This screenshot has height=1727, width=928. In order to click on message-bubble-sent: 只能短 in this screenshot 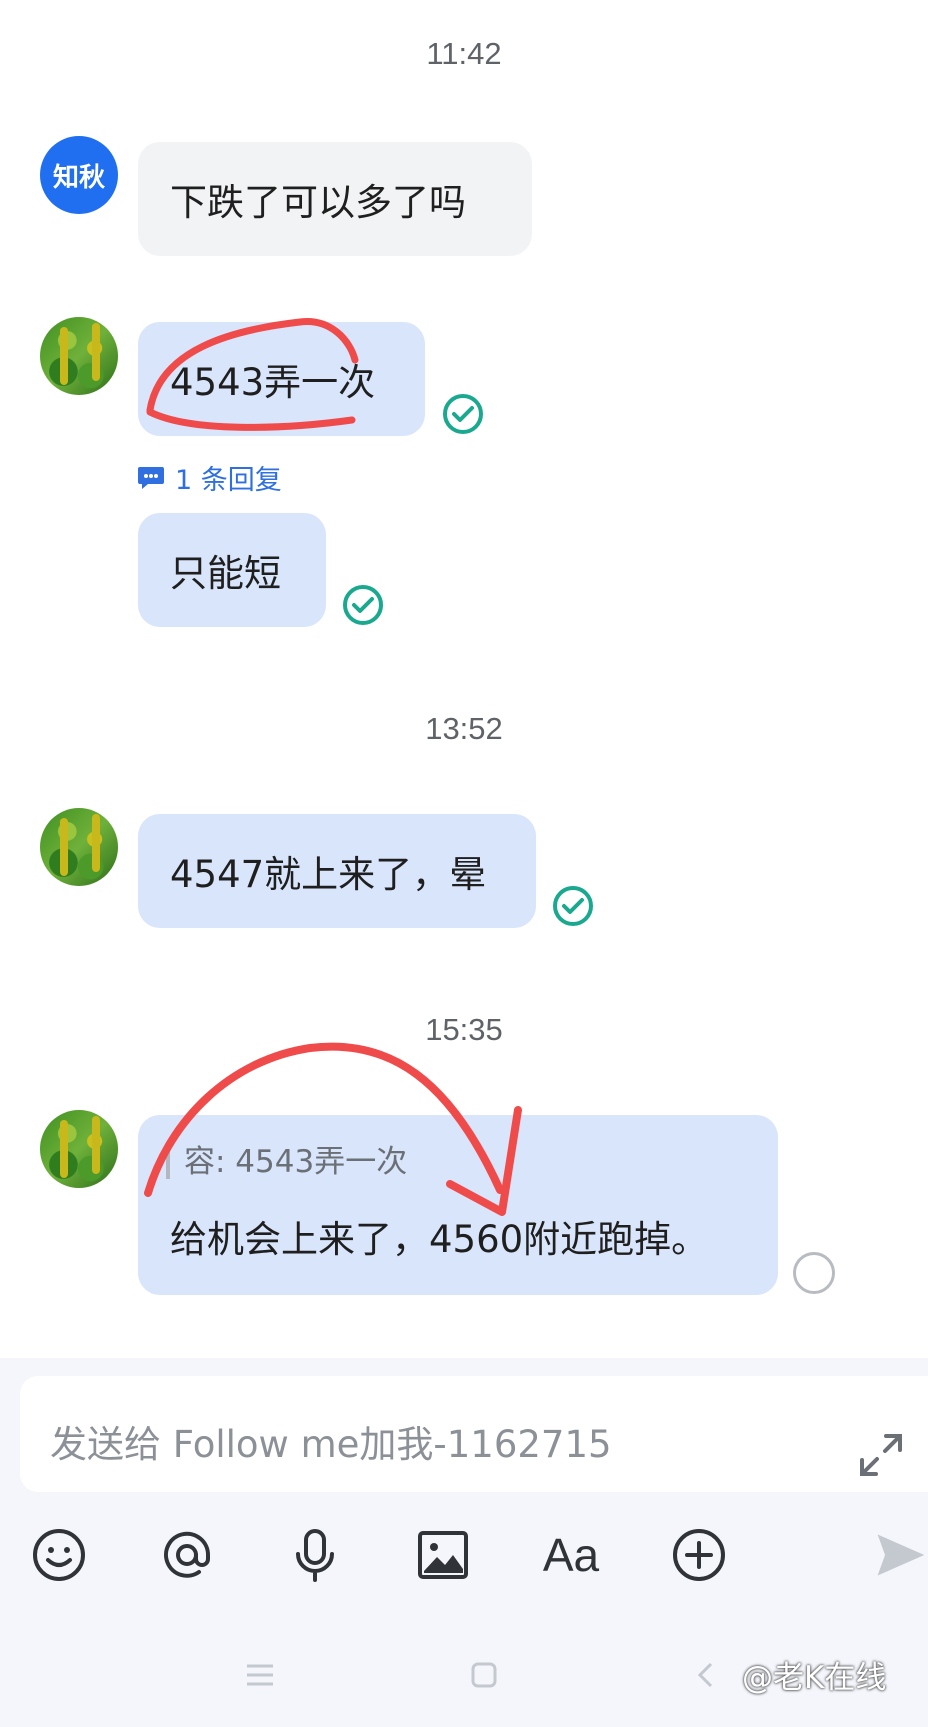, I will do `click(232, 570)`.